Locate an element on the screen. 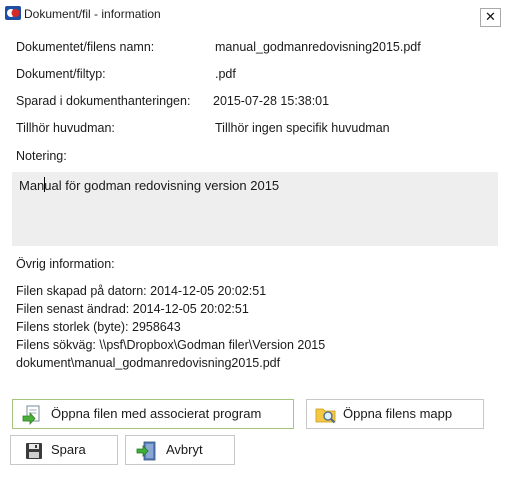 The image size is (508, 487). cancel-button-label: Avbryt is located at coordinates (184, 449).